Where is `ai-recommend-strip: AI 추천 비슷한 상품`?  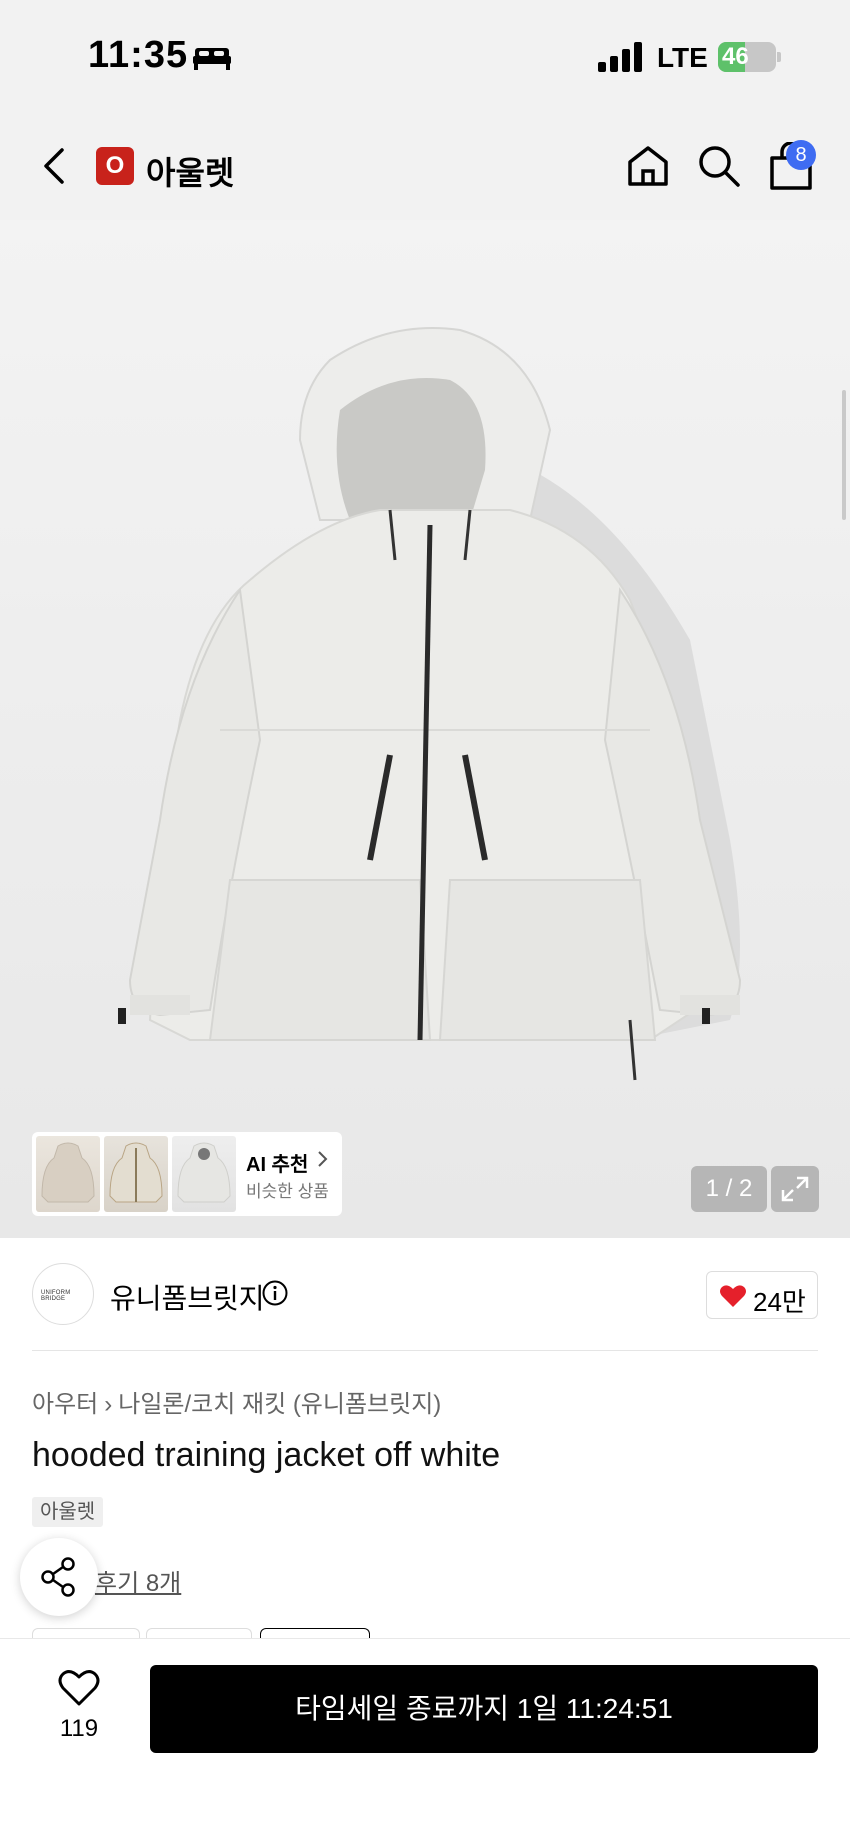 ai-recommend-strip: AI 추천 비슷한 상품 is located at coordinates (187, 1174).